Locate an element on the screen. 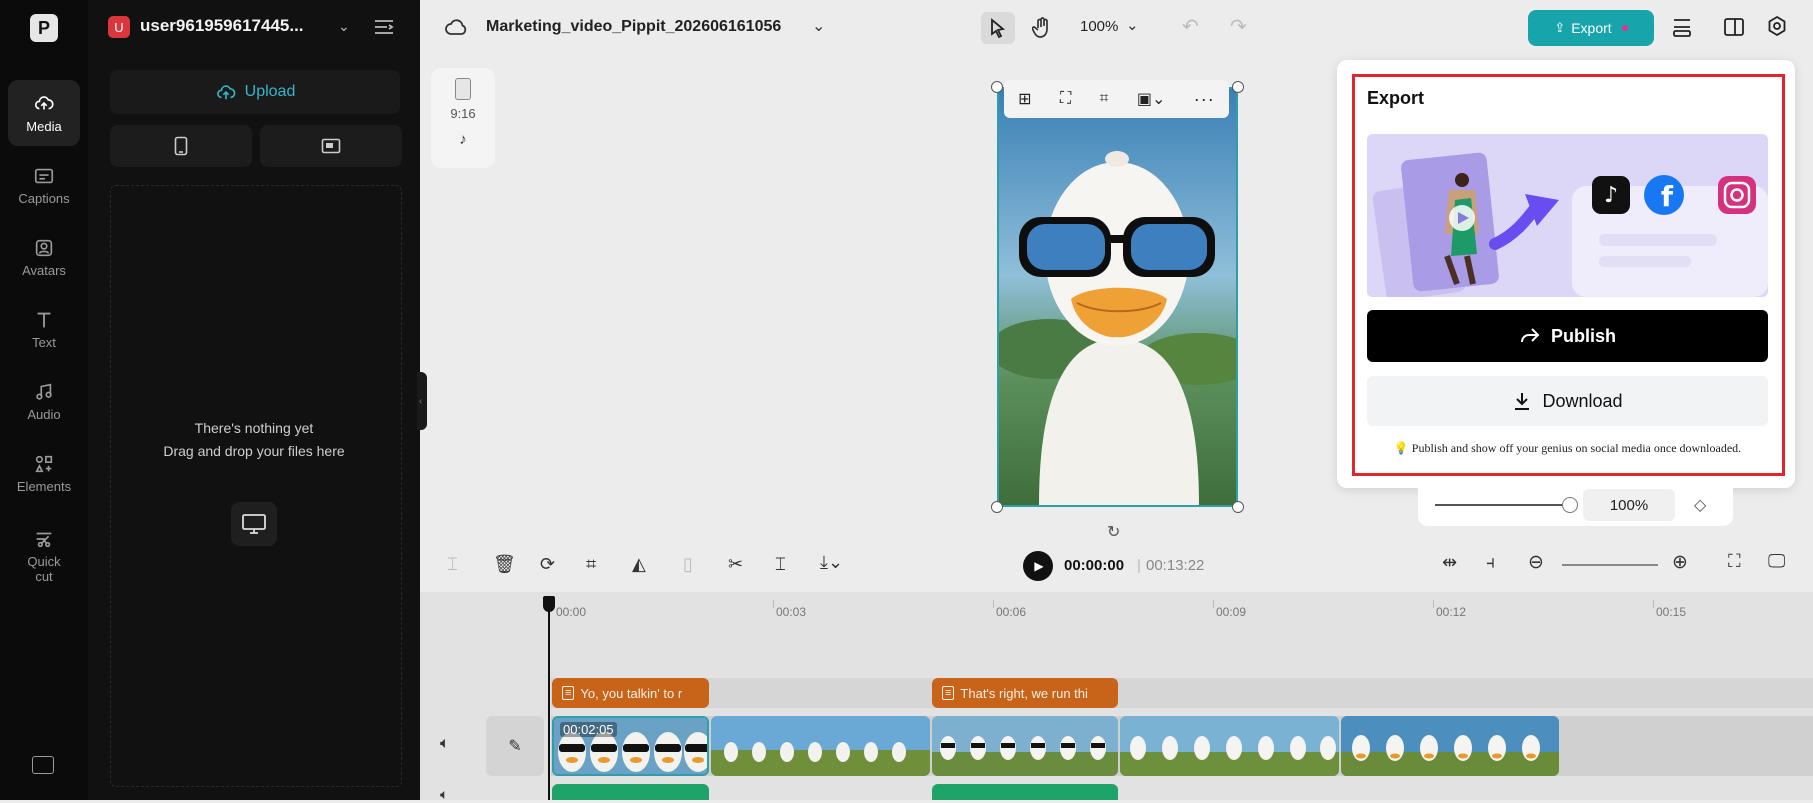 The image size is (1813, 803). caption-icon: ≡ is located at coordinates (948, 693).